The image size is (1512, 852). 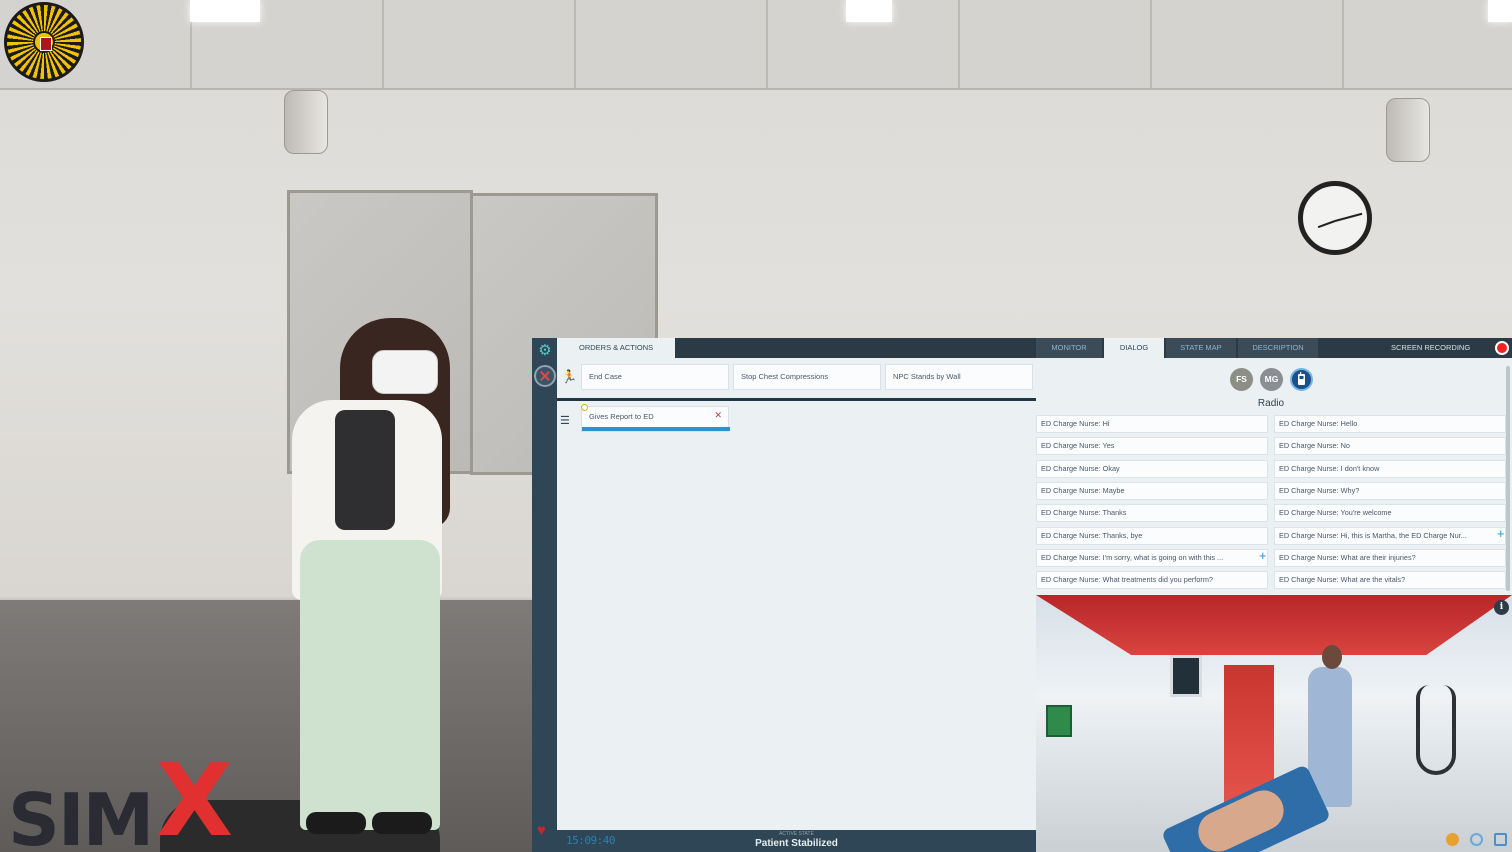 I want to click on wall-edge, so click(x=756, y=89).